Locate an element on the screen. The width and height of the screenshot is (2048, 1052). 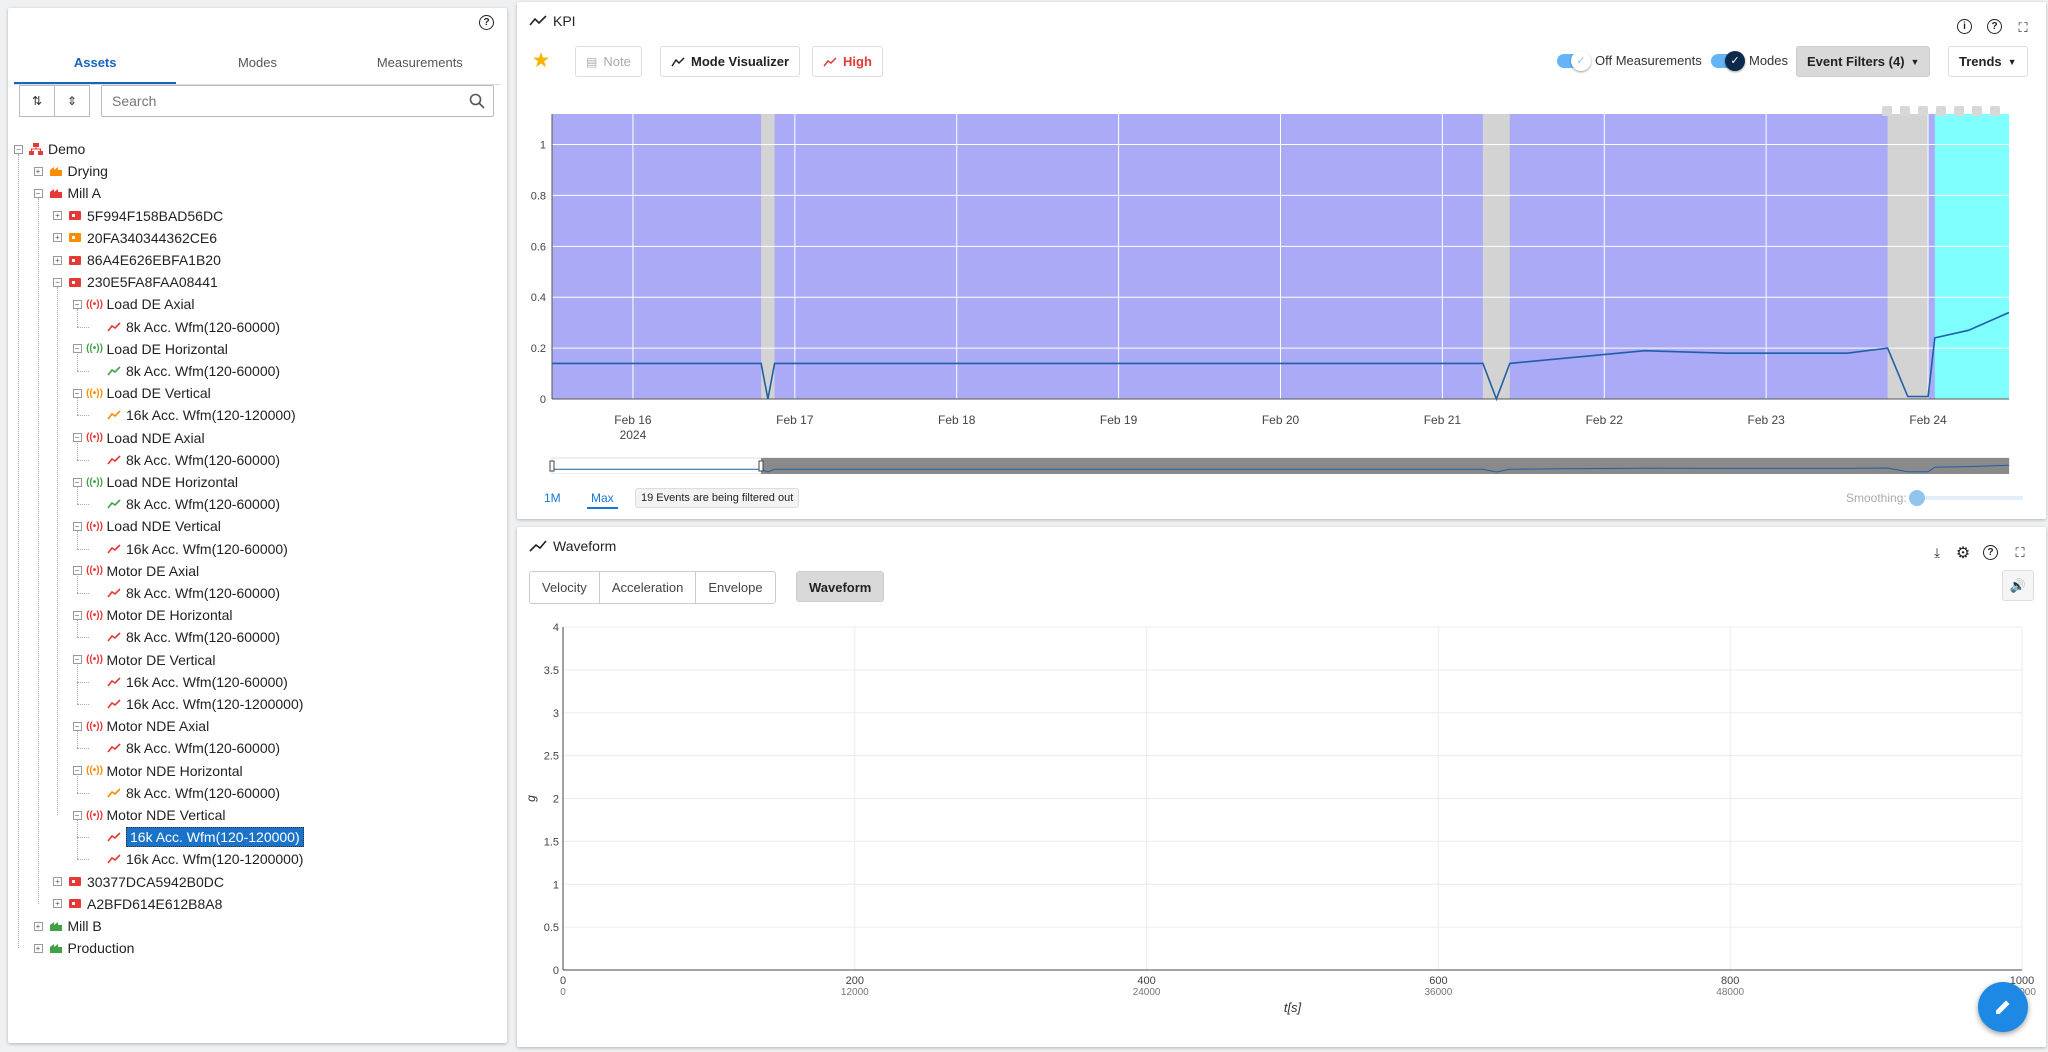
range-1m-button: 1M is located at coordinates (552, 498).